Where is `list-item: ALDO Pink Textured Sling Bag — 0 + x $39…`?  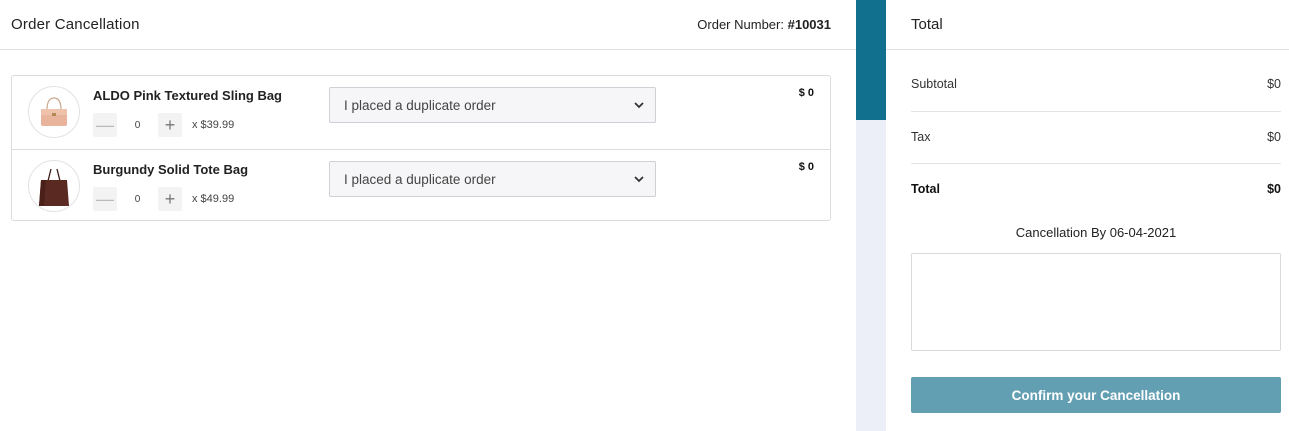
list-item: ALDO Pink Textured Sling Bag — 0 + x $39… is located at coordinates (421, 112).